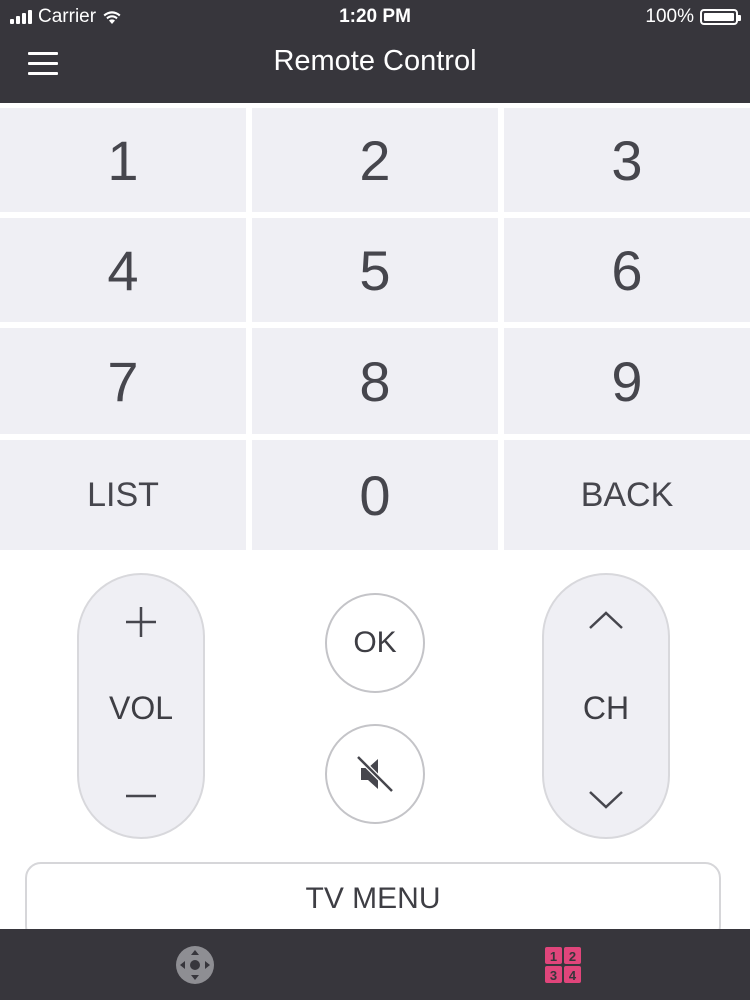 The height and width of the screenshot is (1000, 750). Describe the element at coordinates (627, 270) in the screenshot. I see `key-6: 6` at that location.